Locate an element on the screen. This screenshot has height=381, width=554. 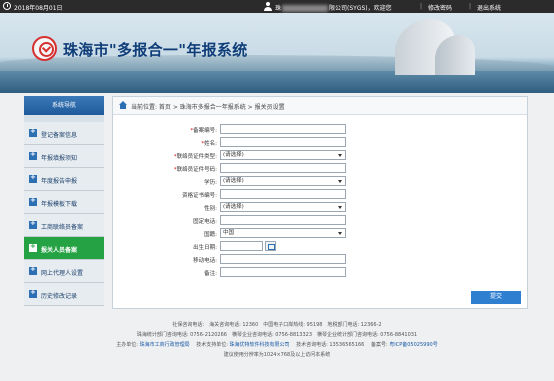
sidebar-item-annual-report: 年度报告申报 is located at coordinates (64, 179).